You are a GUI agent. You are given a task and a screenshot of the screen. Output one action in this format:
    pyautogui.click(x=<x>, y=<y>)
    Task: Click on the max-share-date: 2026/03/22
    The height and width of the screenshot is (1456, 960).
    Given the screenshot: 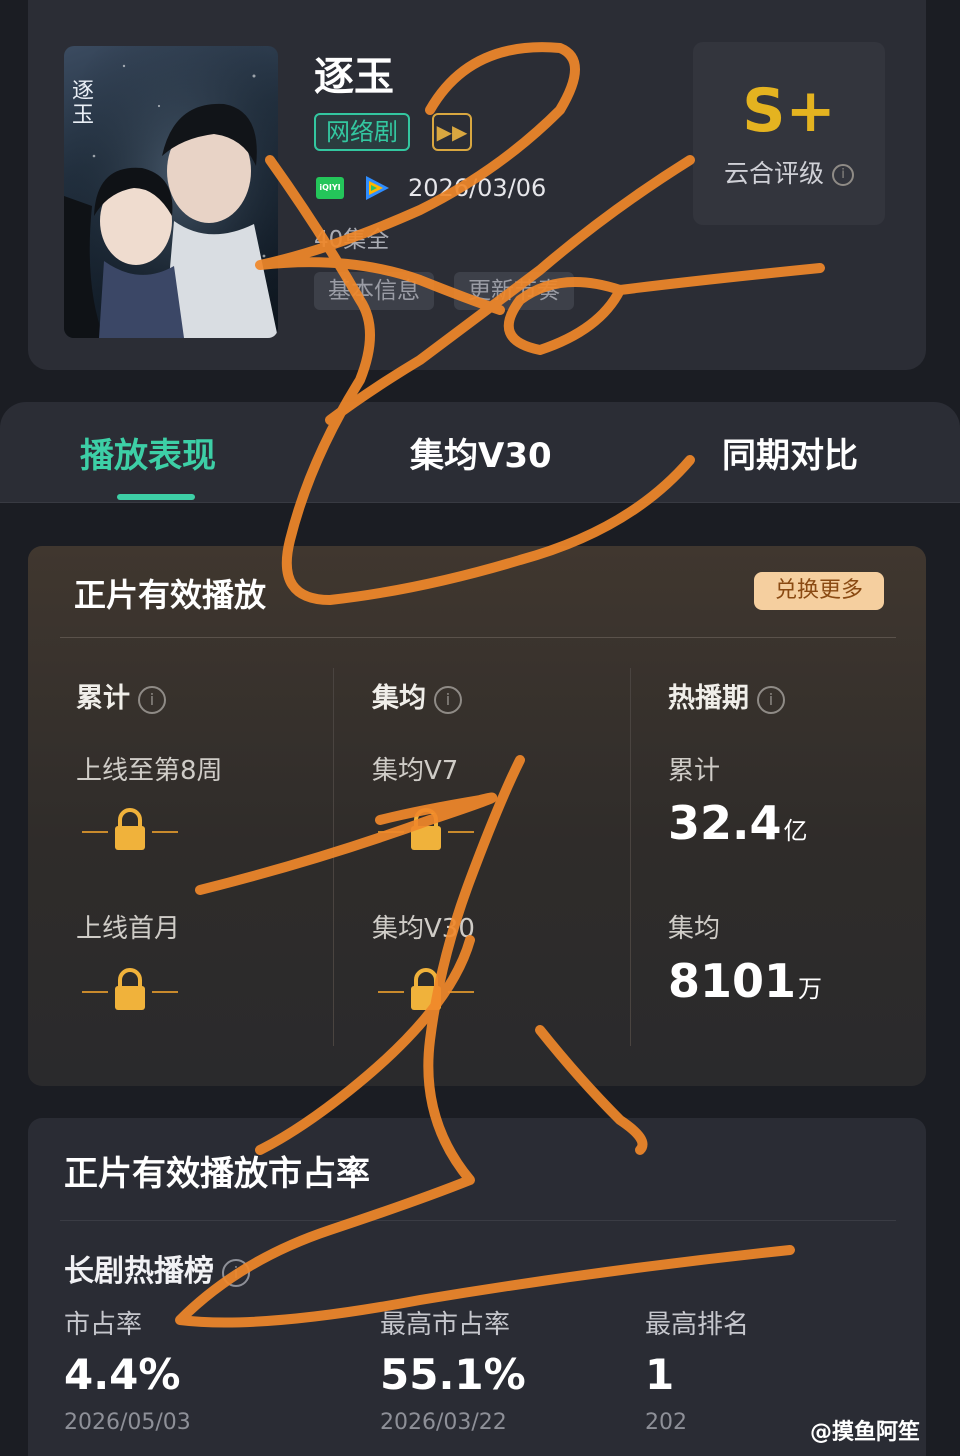 What is the action you would take?
    pyautogui.click(x=443, y=1422)
    